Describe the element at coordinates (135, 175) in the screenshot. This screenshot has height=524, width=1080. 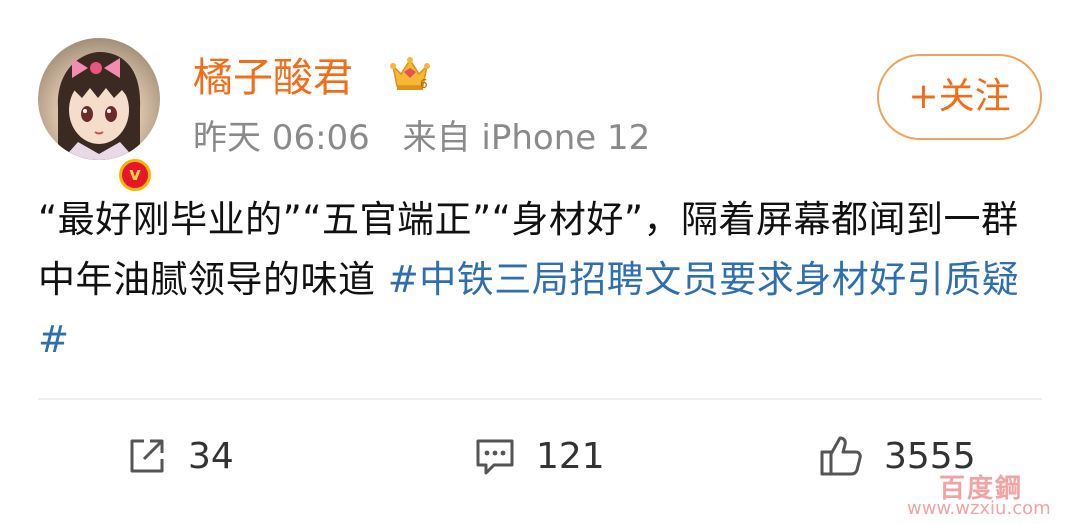
I see `verified-v-icon: v` at that location.